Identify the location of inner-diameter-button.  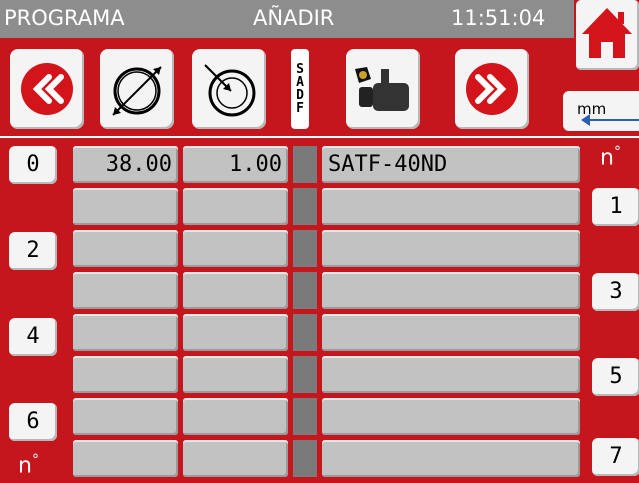
(229, 89).